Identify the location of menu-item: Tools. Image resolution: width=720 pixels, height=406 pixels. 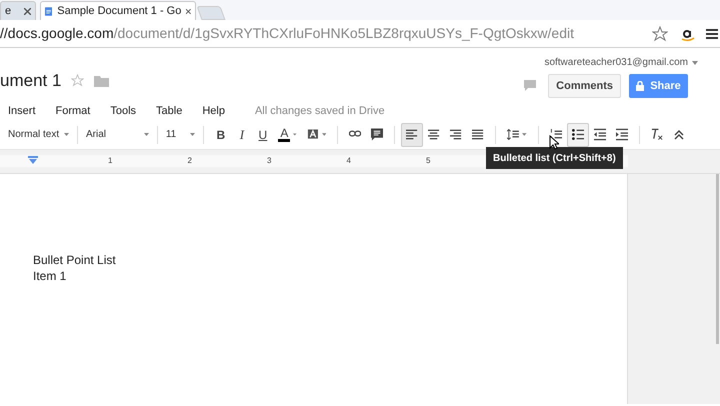
(123, 110).